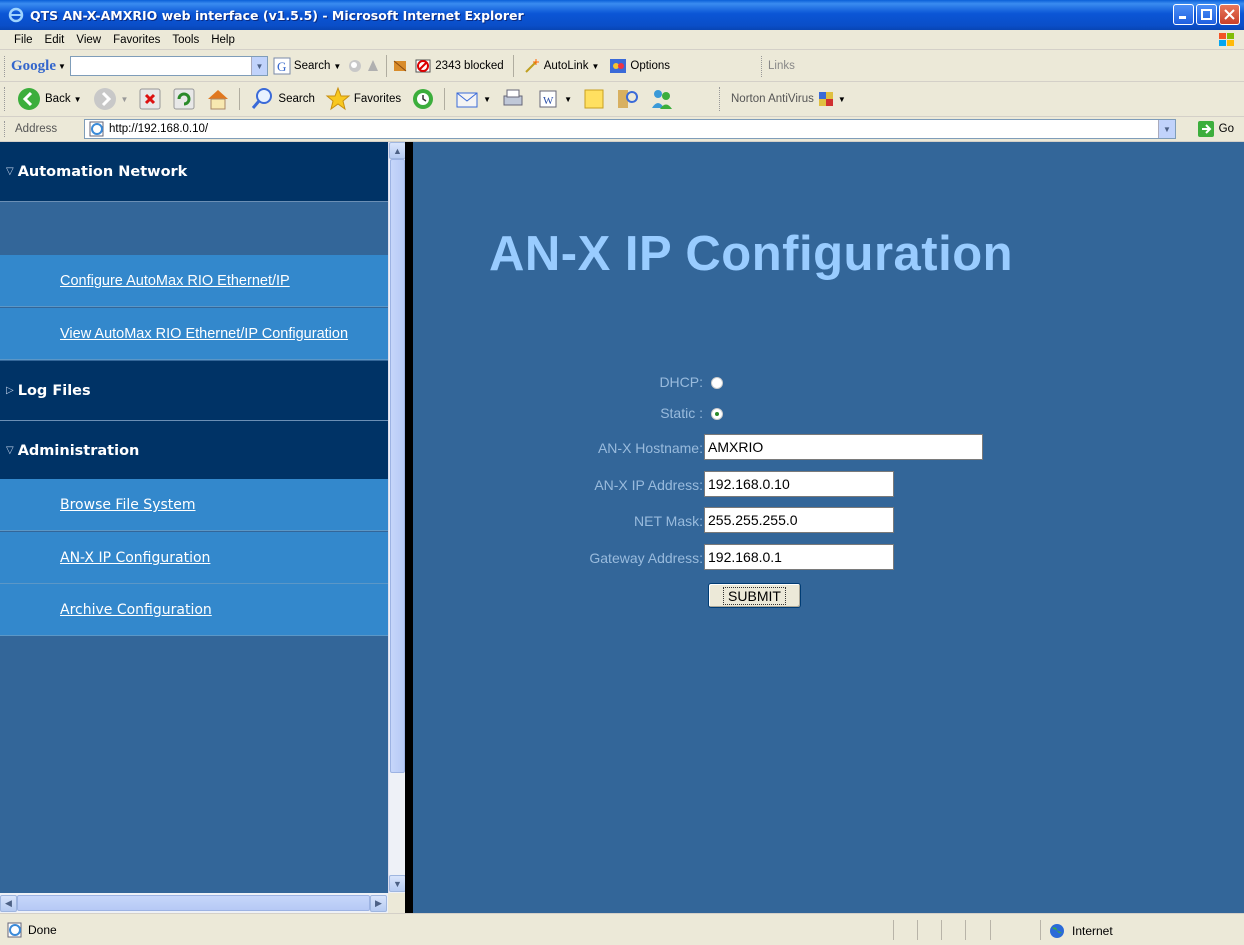 This screenshot has height=945, width=1244. I want to click on google-g-icon: G, so click(282, 66).